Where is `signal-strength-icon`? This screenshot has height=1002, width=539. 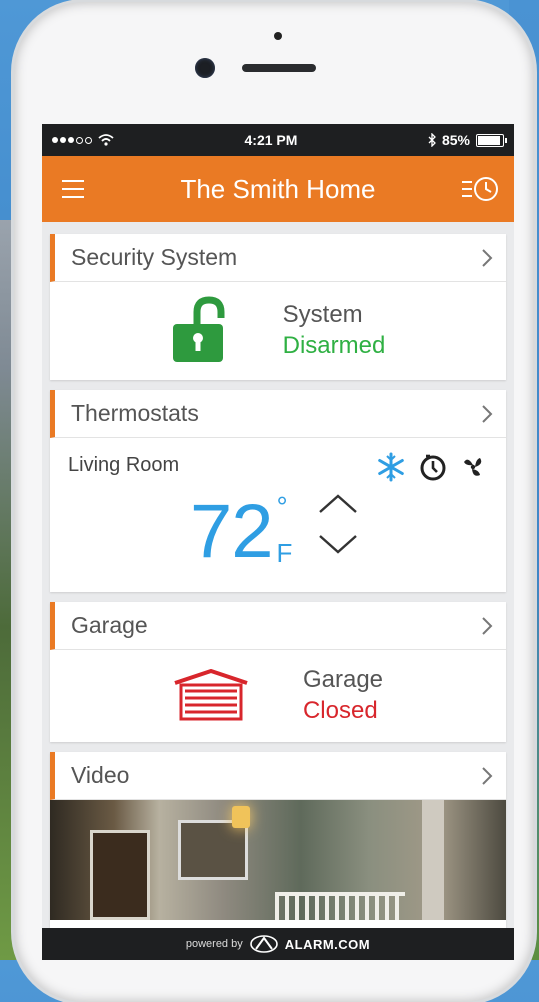
signal-strength-icon is located at coordinates (72, 140).